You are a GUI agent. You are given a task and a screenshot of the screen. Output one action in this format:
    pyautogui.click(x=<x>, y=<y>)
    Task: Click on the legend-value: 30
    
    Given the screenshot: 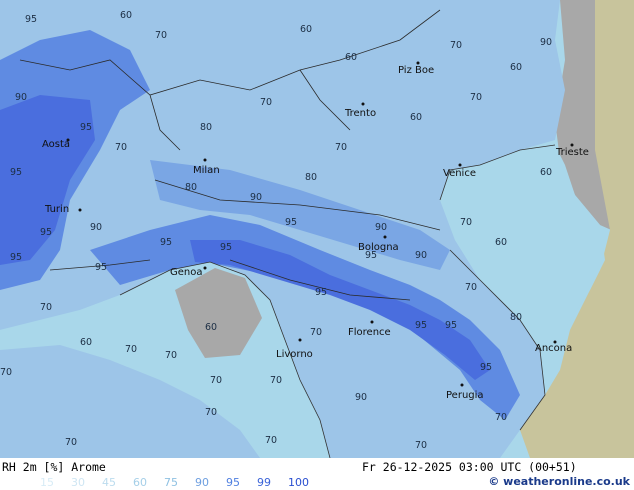 What is the action you would take?
    pyautogui.click(x=78, y=482)
    